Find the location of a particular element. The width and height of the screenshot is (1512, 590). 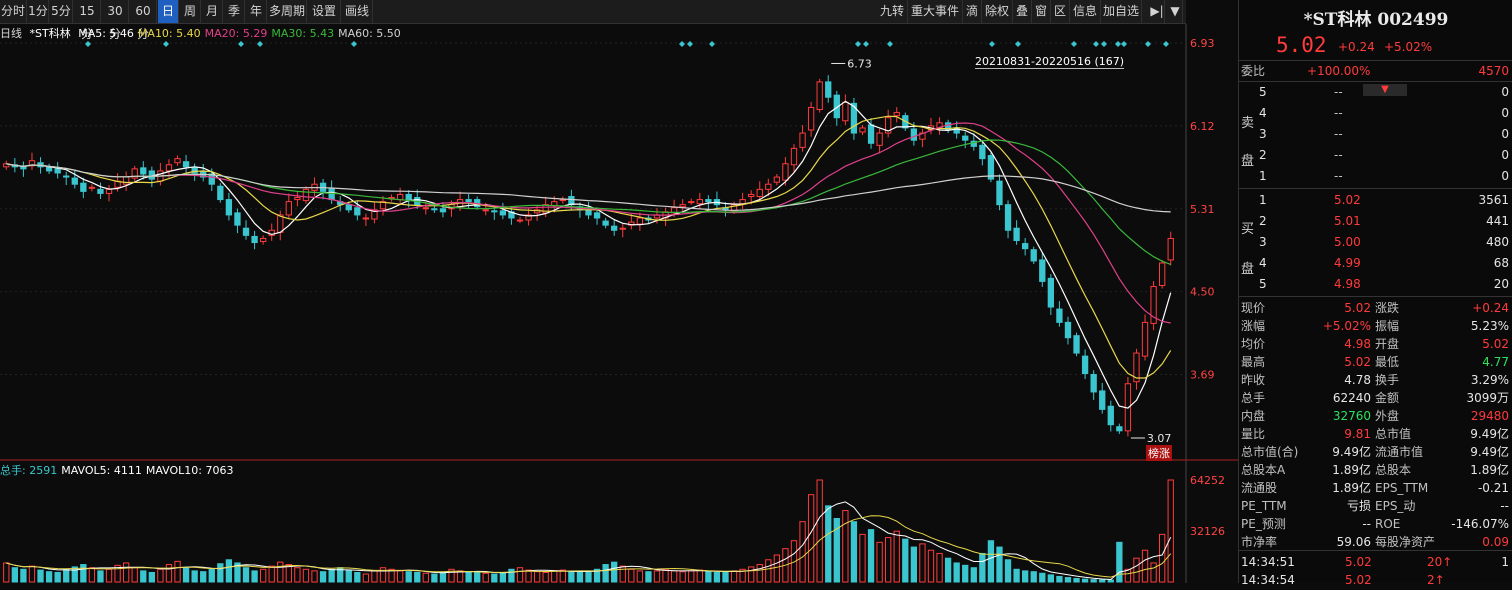

panel-divider is located at coordinates (1375, 188).